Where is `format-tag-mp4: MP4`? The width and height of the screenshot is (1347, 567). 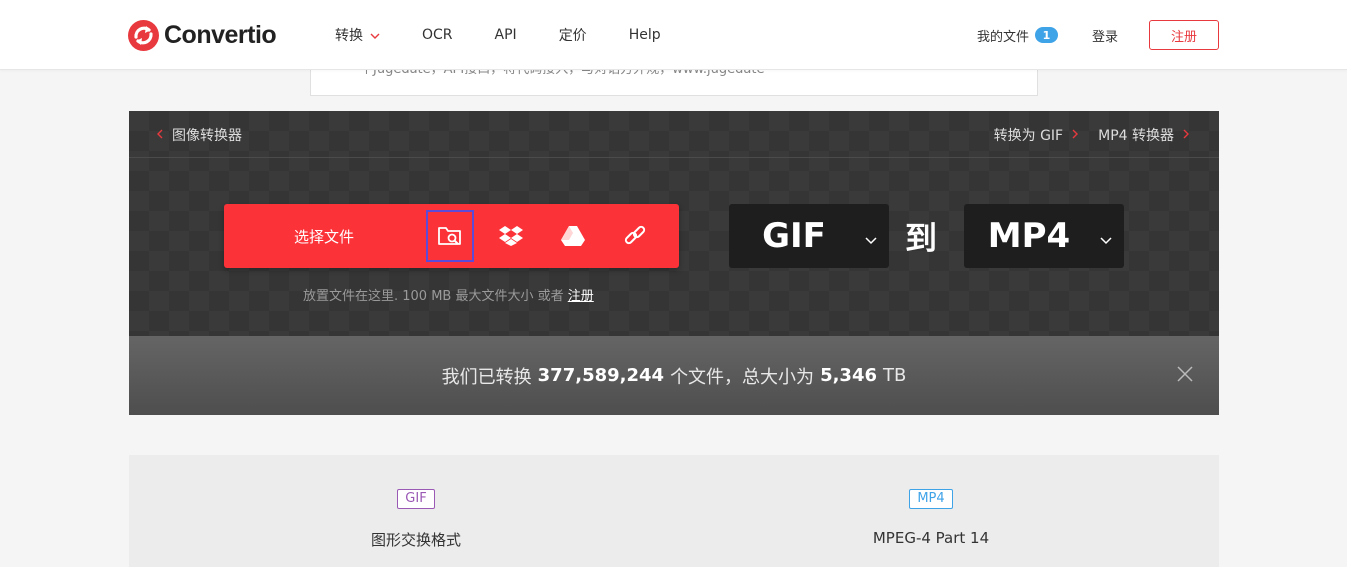 format-tag-mp4: MP4 is located at coordinates (931, 499).